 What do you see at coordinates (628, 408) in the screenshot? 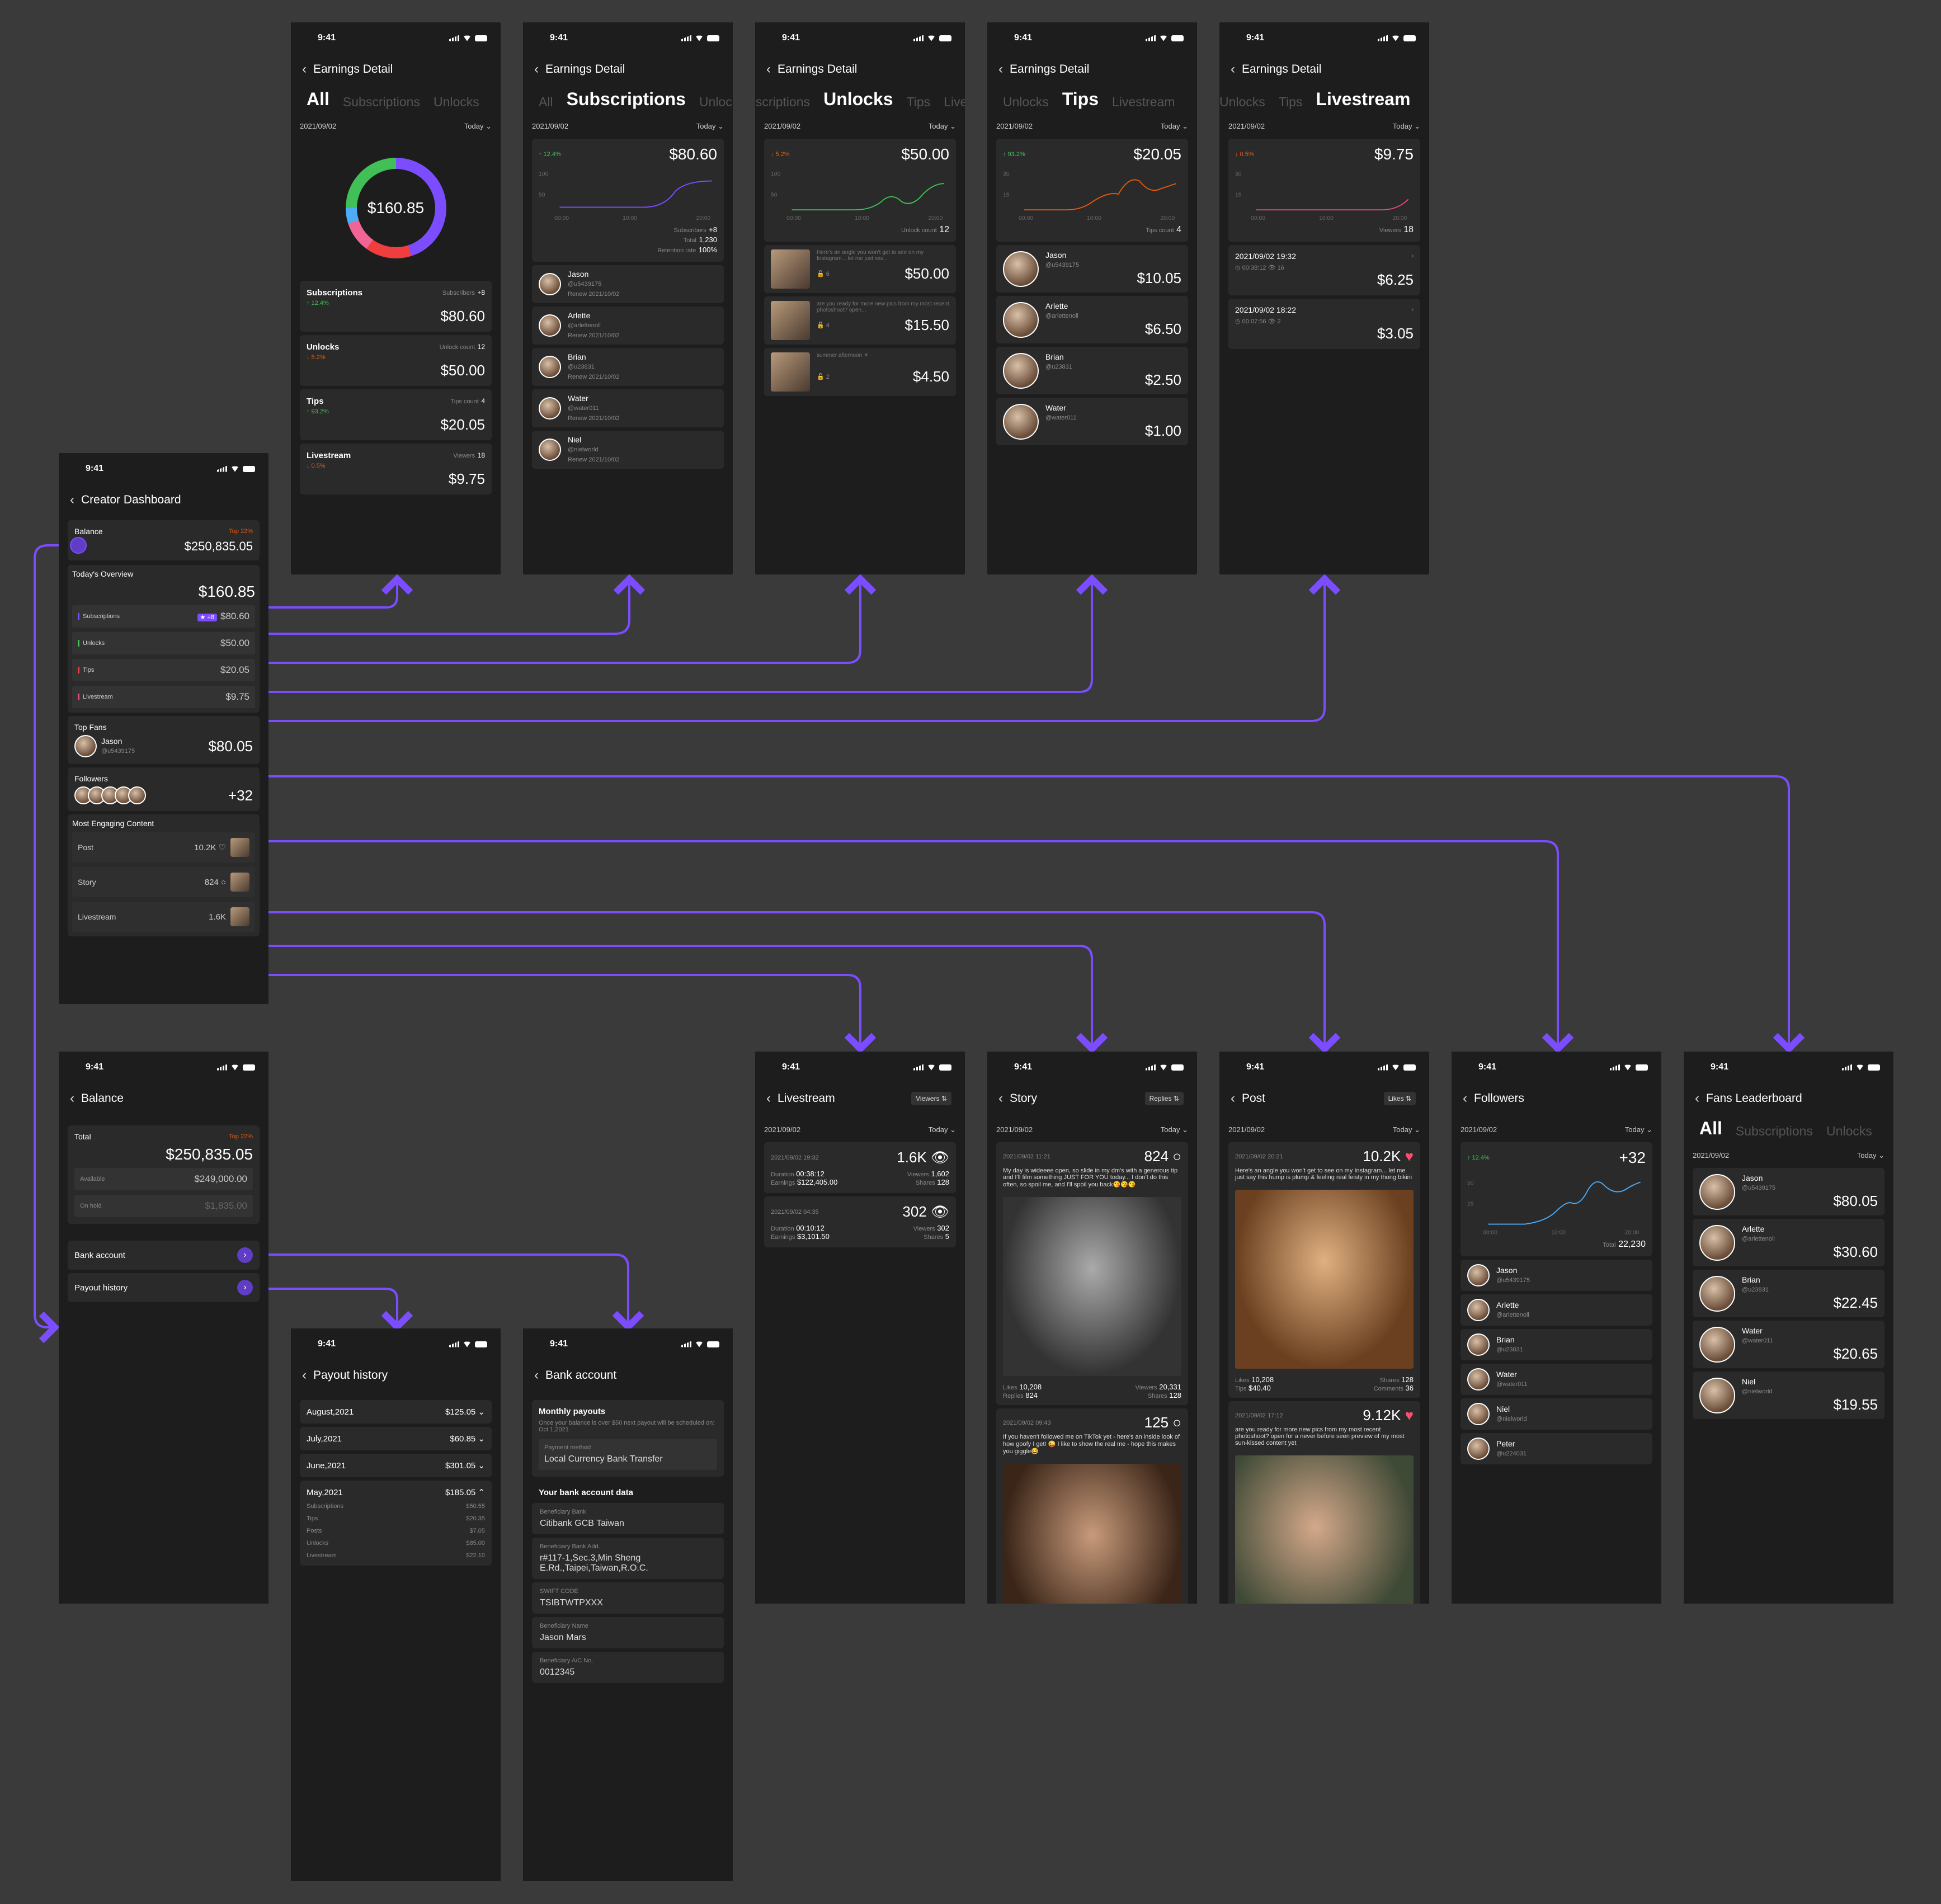
I see `subscriber-row: Water @water011 Renew 2021/10/02` at bounding box center [628, 408].